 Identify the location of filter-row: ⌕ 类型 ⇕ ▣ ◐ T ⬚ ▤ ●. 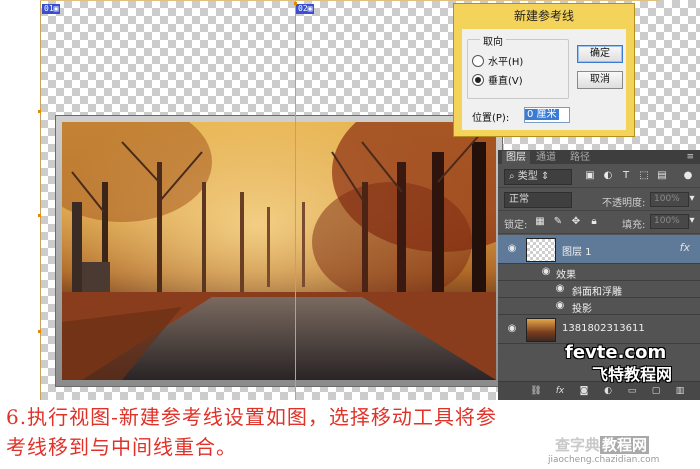
(599, 176).